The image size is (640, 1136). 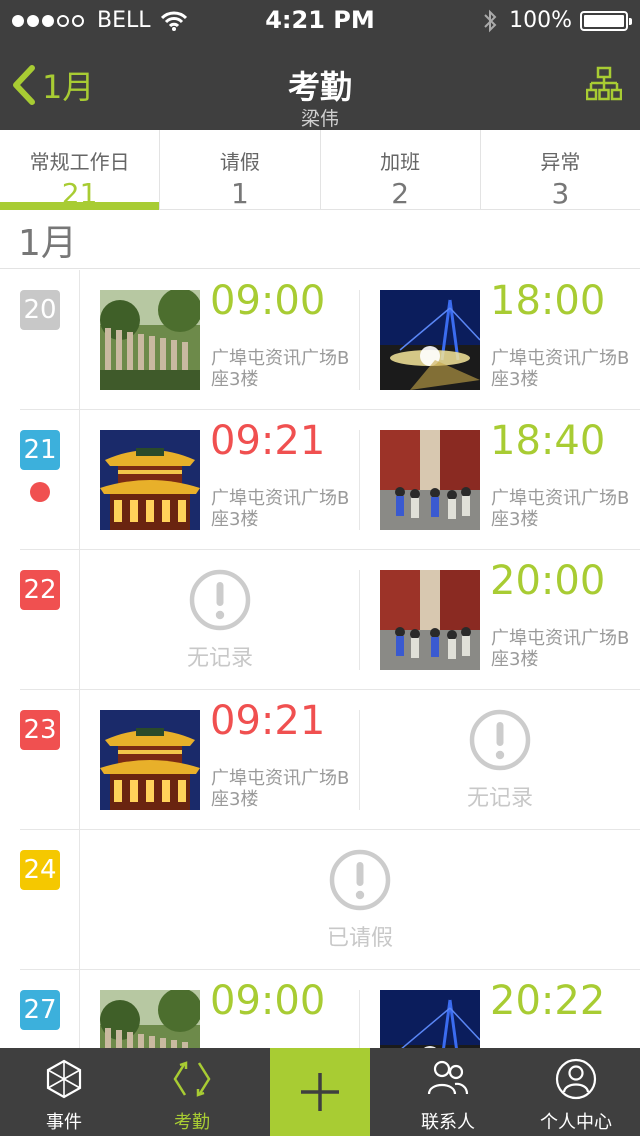 What do you see at coordinates (40, 310) in the screenshot?
I see `date-badge: 20` at bounding box center [40, 310].